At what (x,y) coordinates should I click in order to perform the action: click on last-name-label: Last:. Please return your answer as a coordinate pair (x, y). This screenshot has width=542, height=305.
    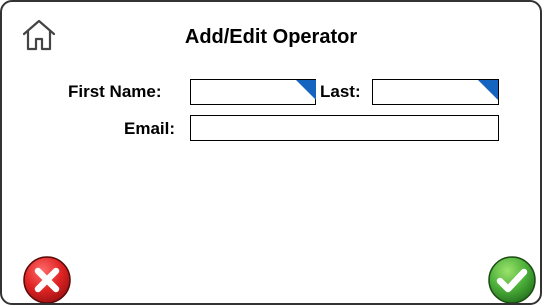
    Looking at the image, I should click on (340, 91).